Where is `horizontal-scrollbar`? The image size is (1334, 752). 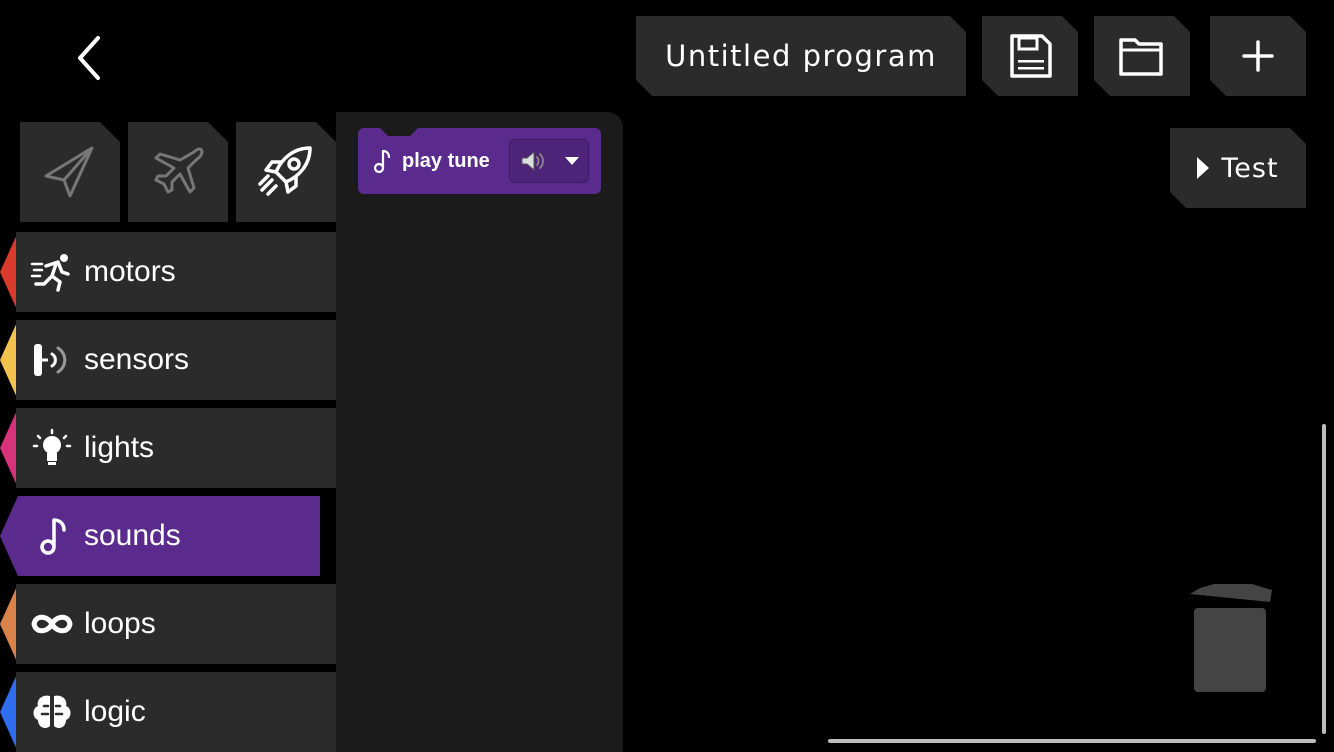
horizontal-scrollbar is located at coordinates (1072, 741).